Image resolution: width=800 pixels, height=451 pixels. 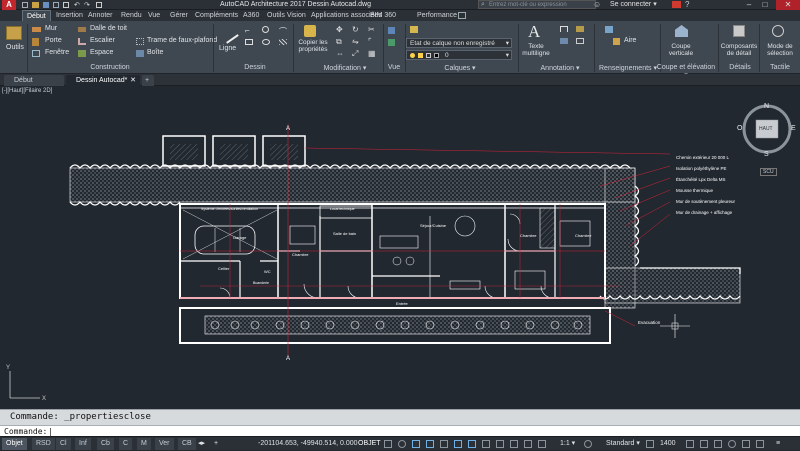 What do you see at coordinates (459, 55) in the screenshot?
I see `layer-dropdown: 0 ▾` at bounding box center [459, 55].